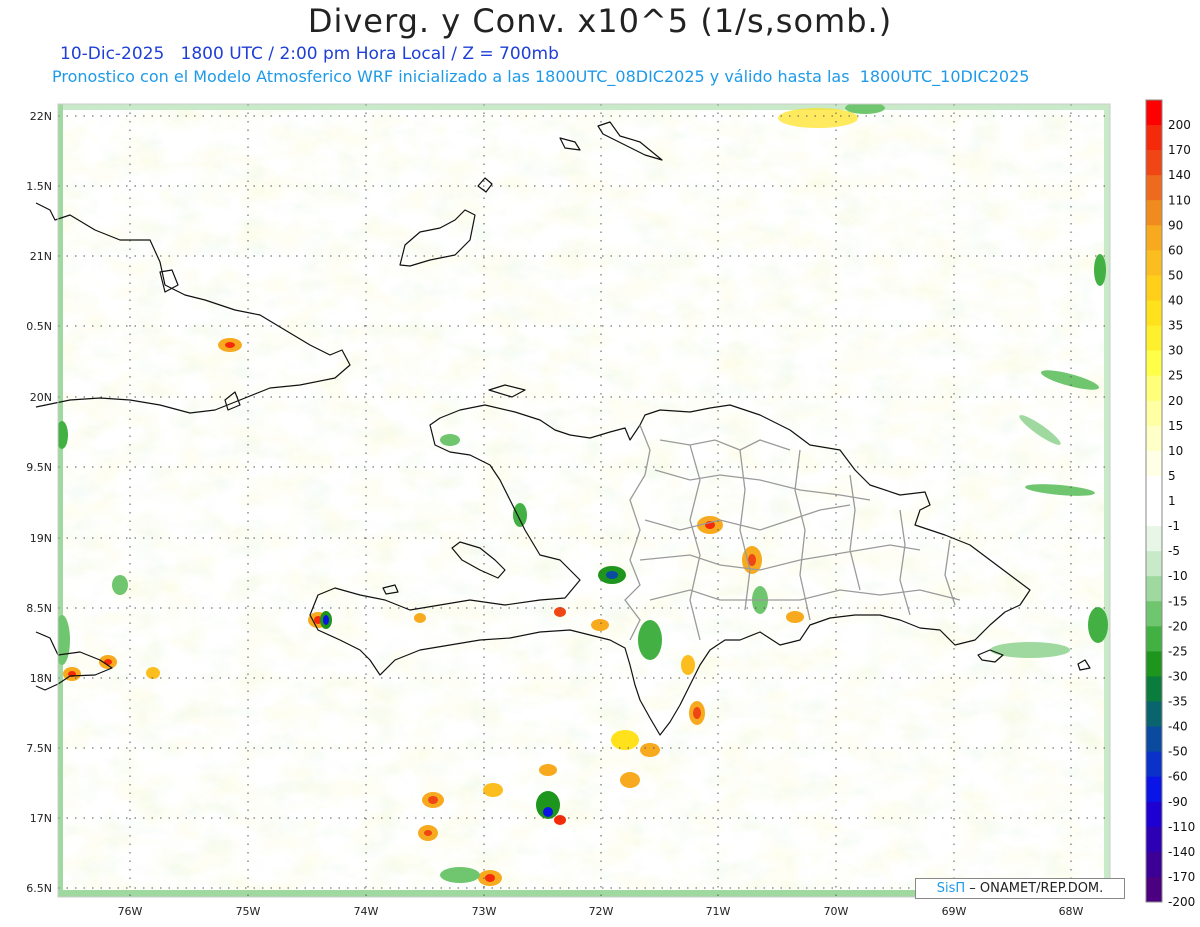 The height and width of the screenshot is (927, 1200). I want to click on colorbar-label: -140, so click(1181, 852).